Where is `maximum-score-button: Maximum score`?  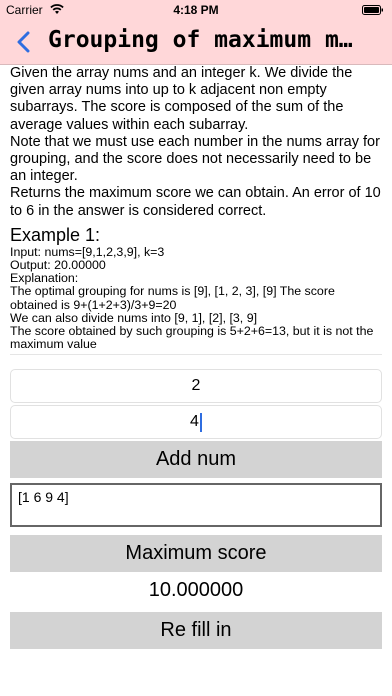
maximum-score-button: Maximum score is located at coordinates (196, 553).